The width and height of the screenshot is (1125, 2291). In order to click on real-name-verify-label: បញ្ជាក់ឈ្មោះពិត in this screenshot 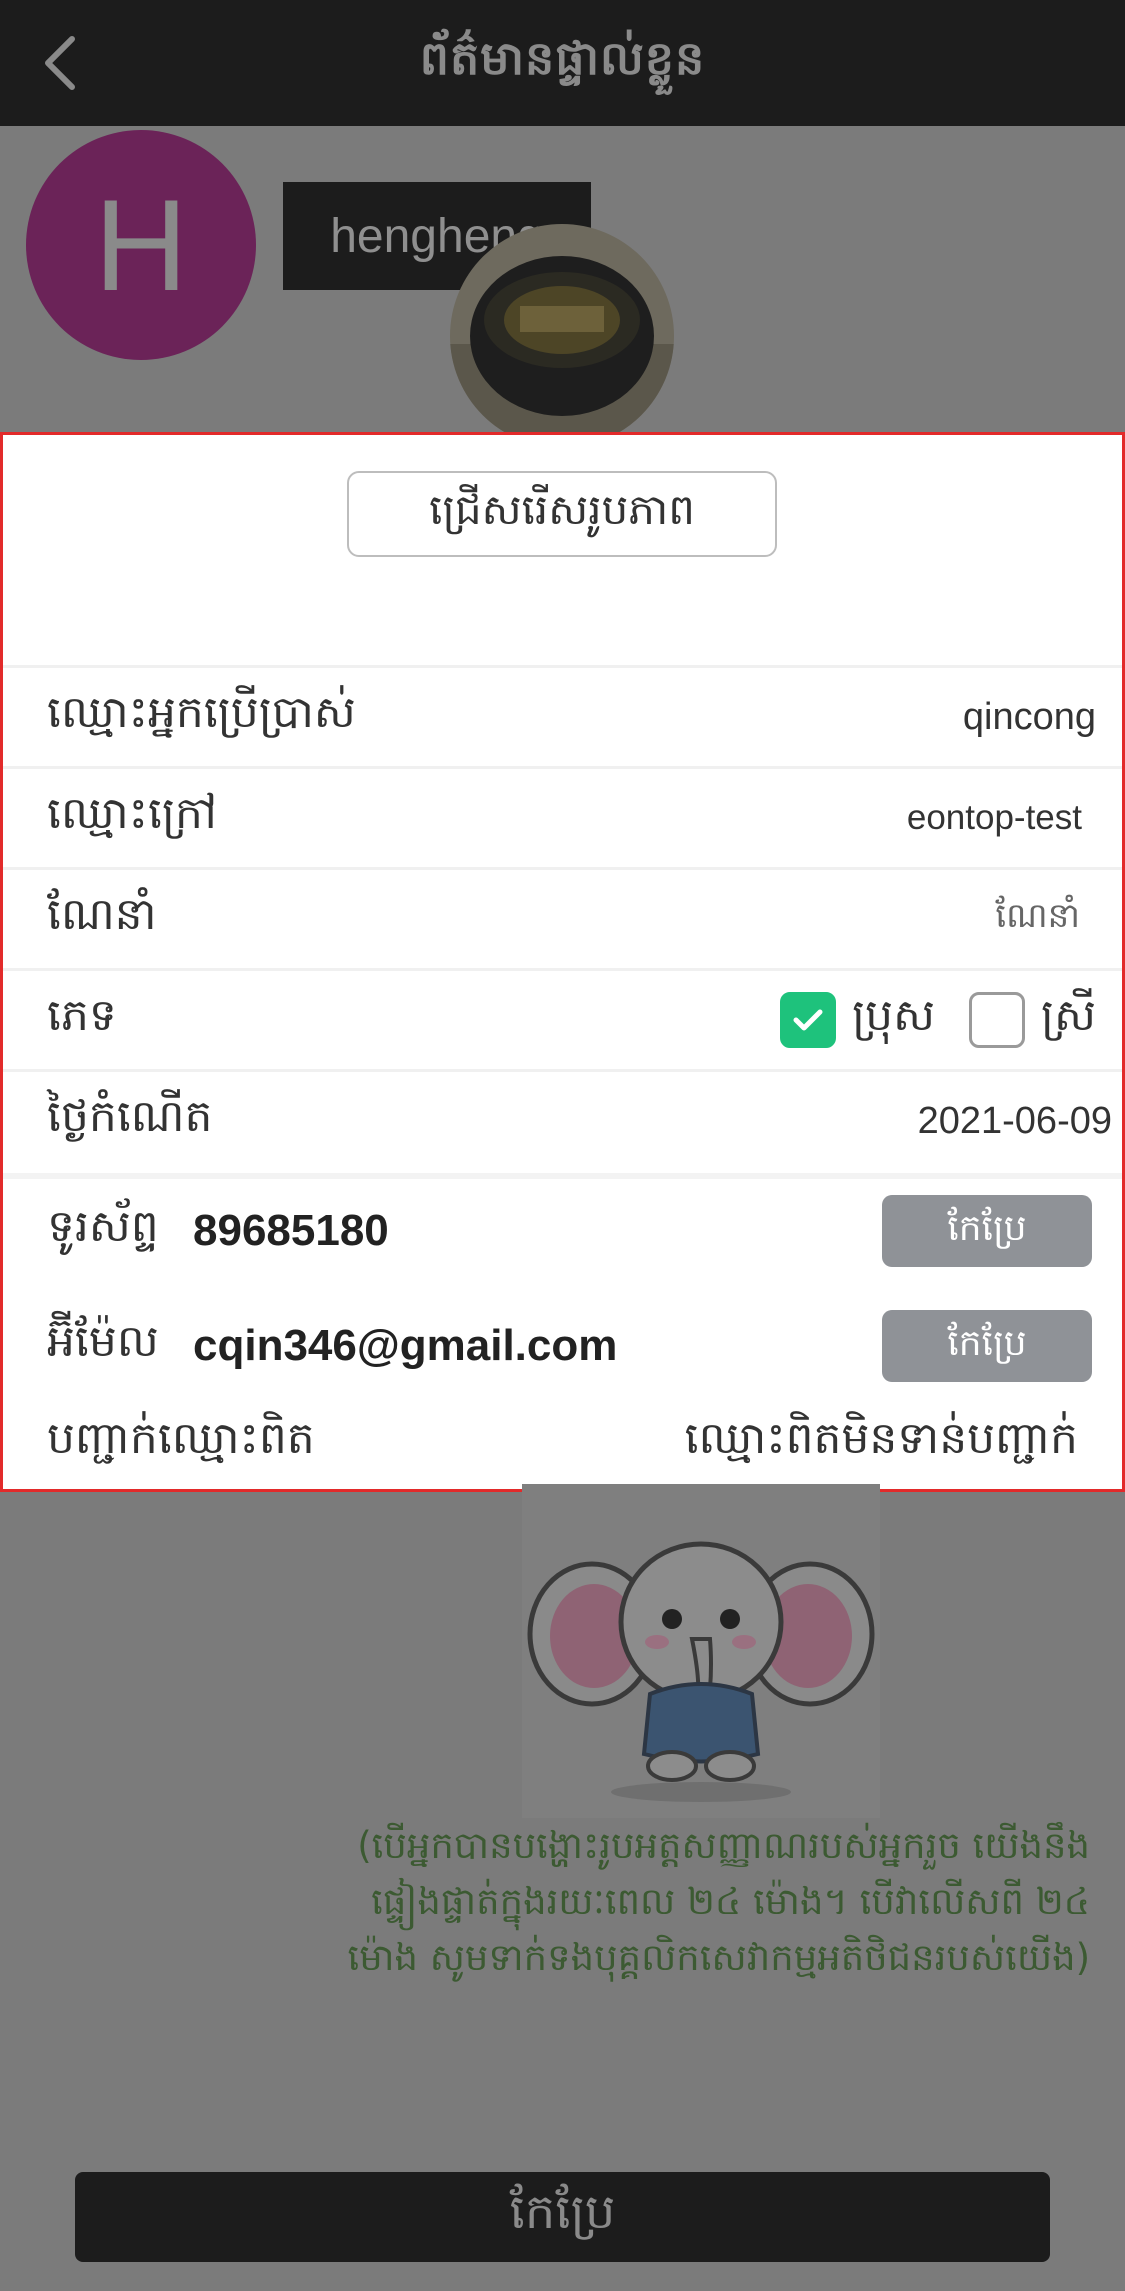, I will do `click(181, 1438)`.